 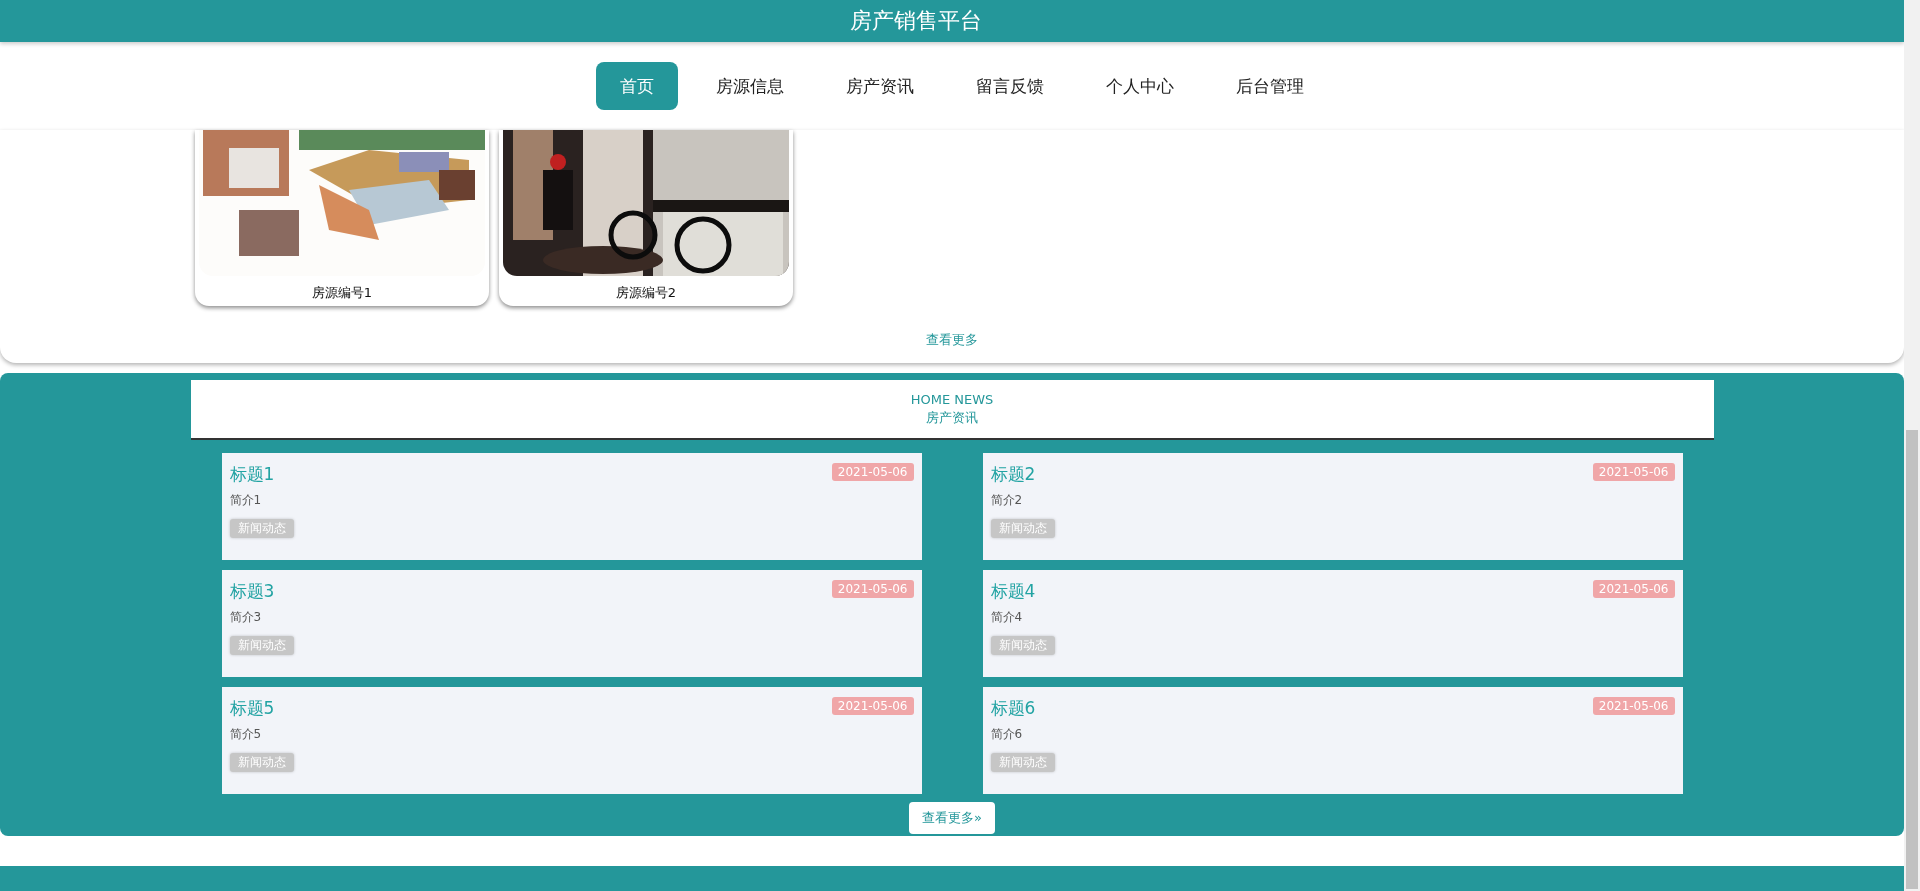 I want to click on scrollbar, so click(x=1912, y=445).